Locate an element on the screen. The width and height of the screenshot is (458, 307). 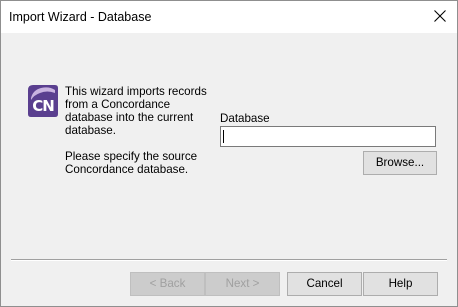
close-button is located at coordinates (440, 16).